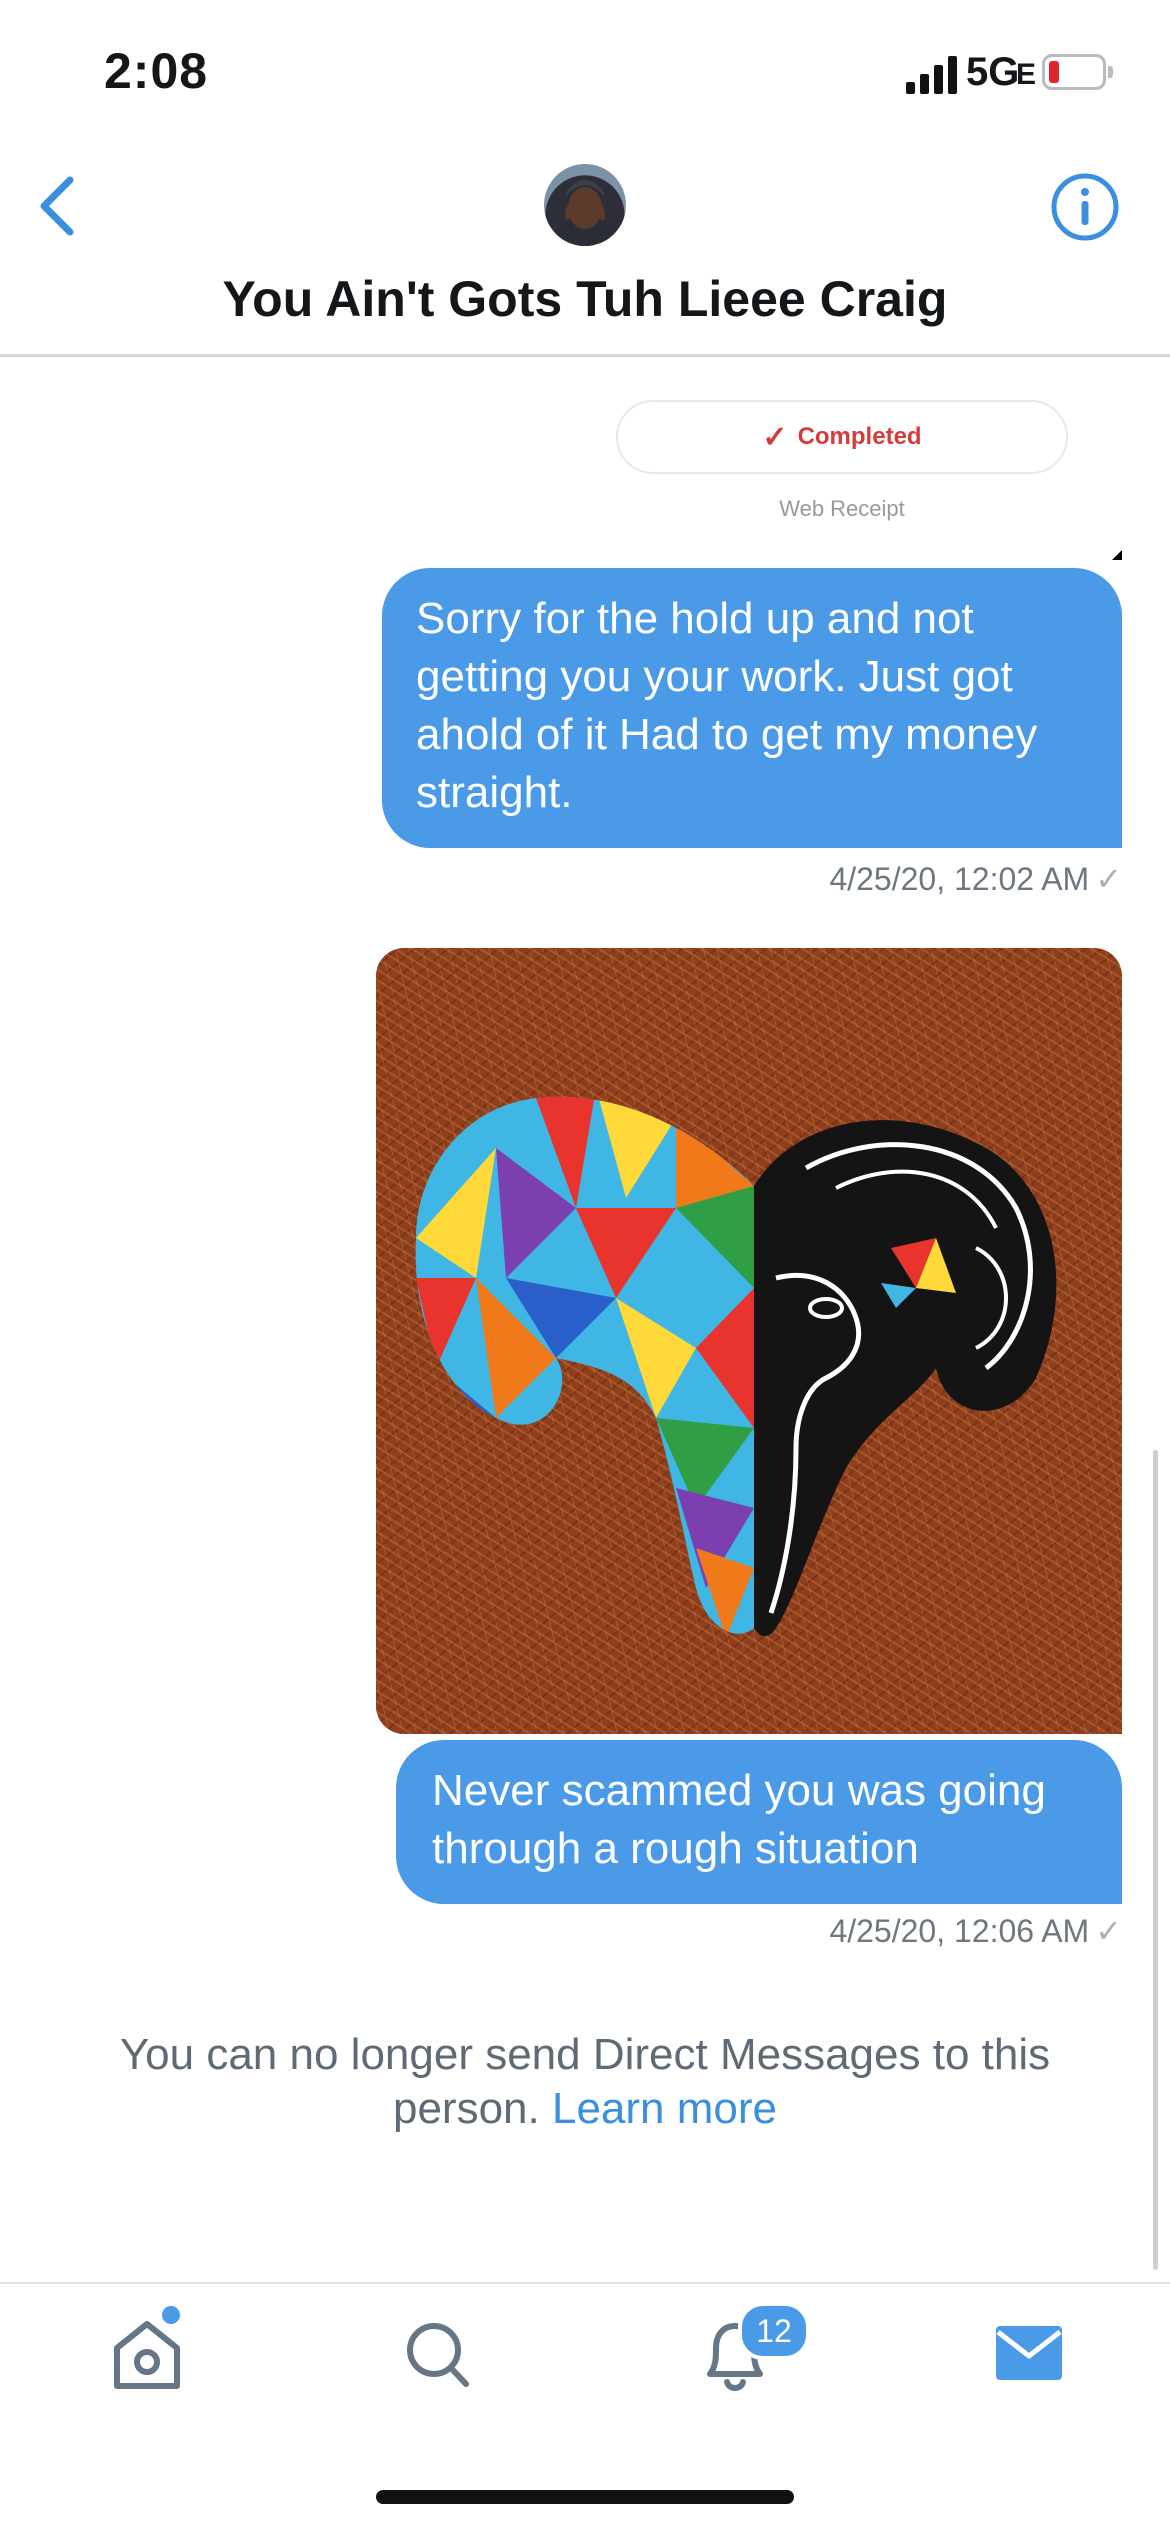 Image resolution: width=1170 pixels, height=2532 pixels. I want to click on receipt-card: ✓ Completed, so click(842, 437).